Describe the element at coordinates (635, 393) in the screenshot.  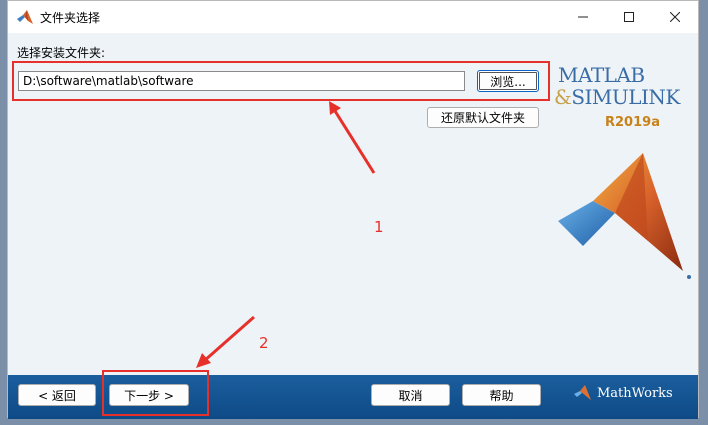
I see `mathworks-brand-text: MathWorks` at that location.